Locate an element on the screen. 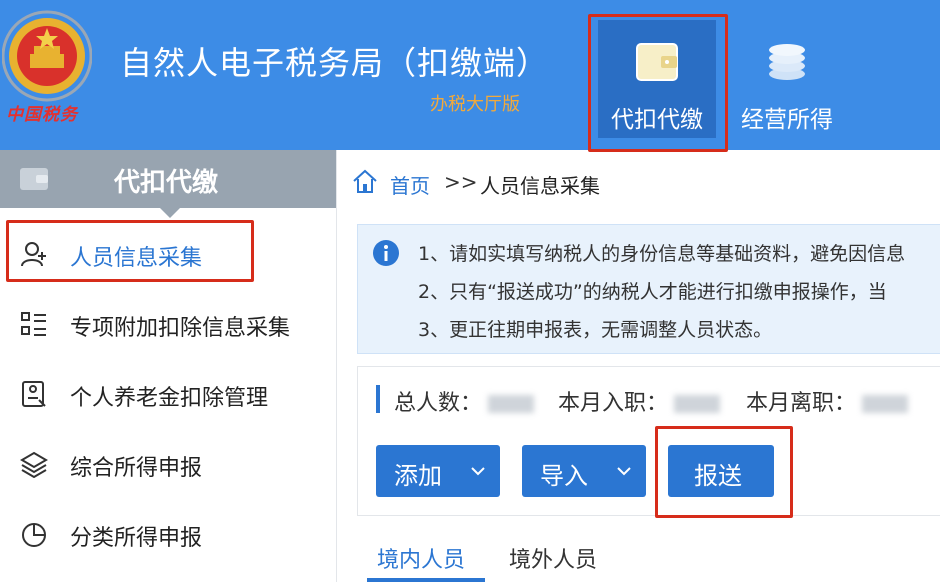  stat-total: 总人数： is located at coordinates (464, 401).